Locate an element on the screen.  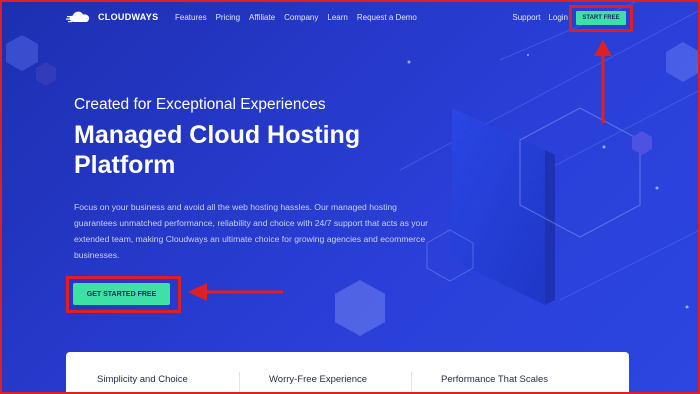
nav-affiliate: Affiliate is located at coordinates (262, 17).